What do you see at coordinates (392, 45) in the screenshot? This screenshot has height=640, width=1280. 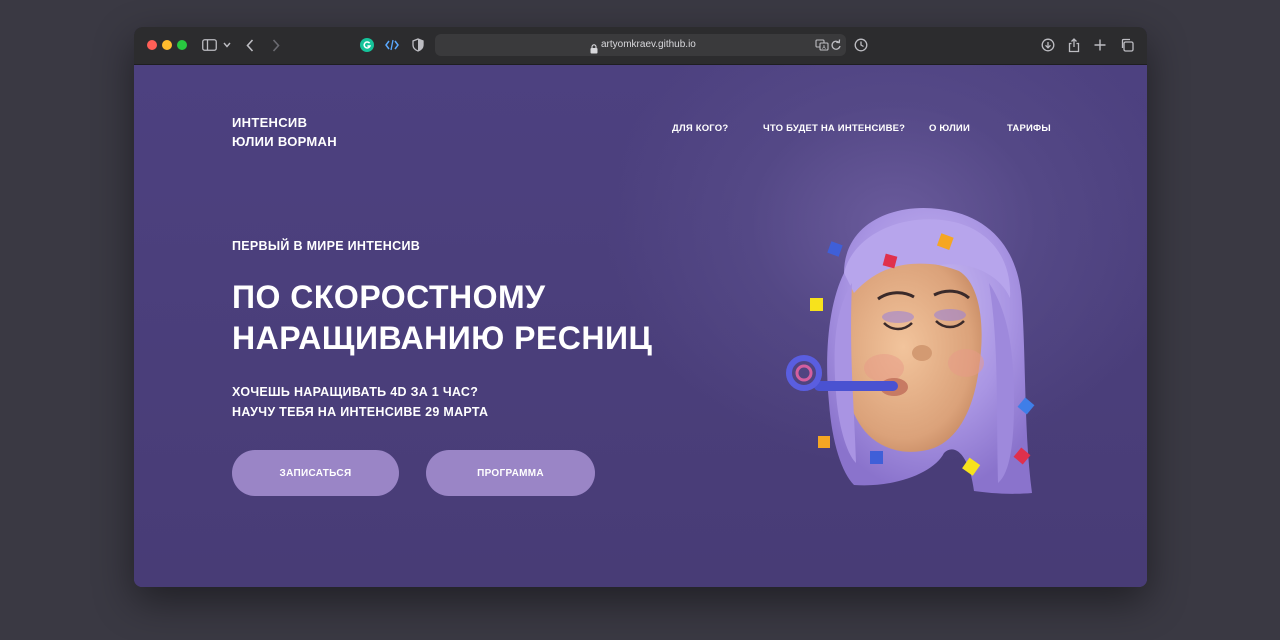 I see `code-icon` at bounding box center [392, 45].